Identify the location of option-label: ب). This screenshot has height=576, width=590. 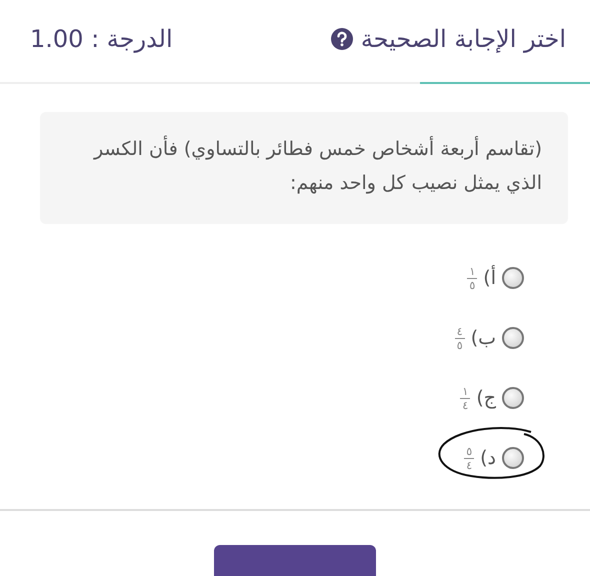
(483, 338).